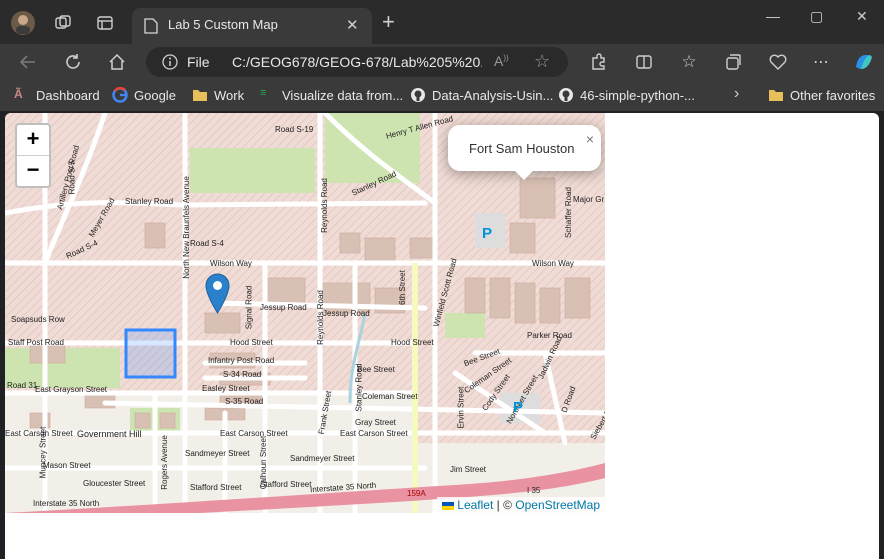 This screenshot has height=559, width=884. I want to click on refresh-icon, so click(73, 62).